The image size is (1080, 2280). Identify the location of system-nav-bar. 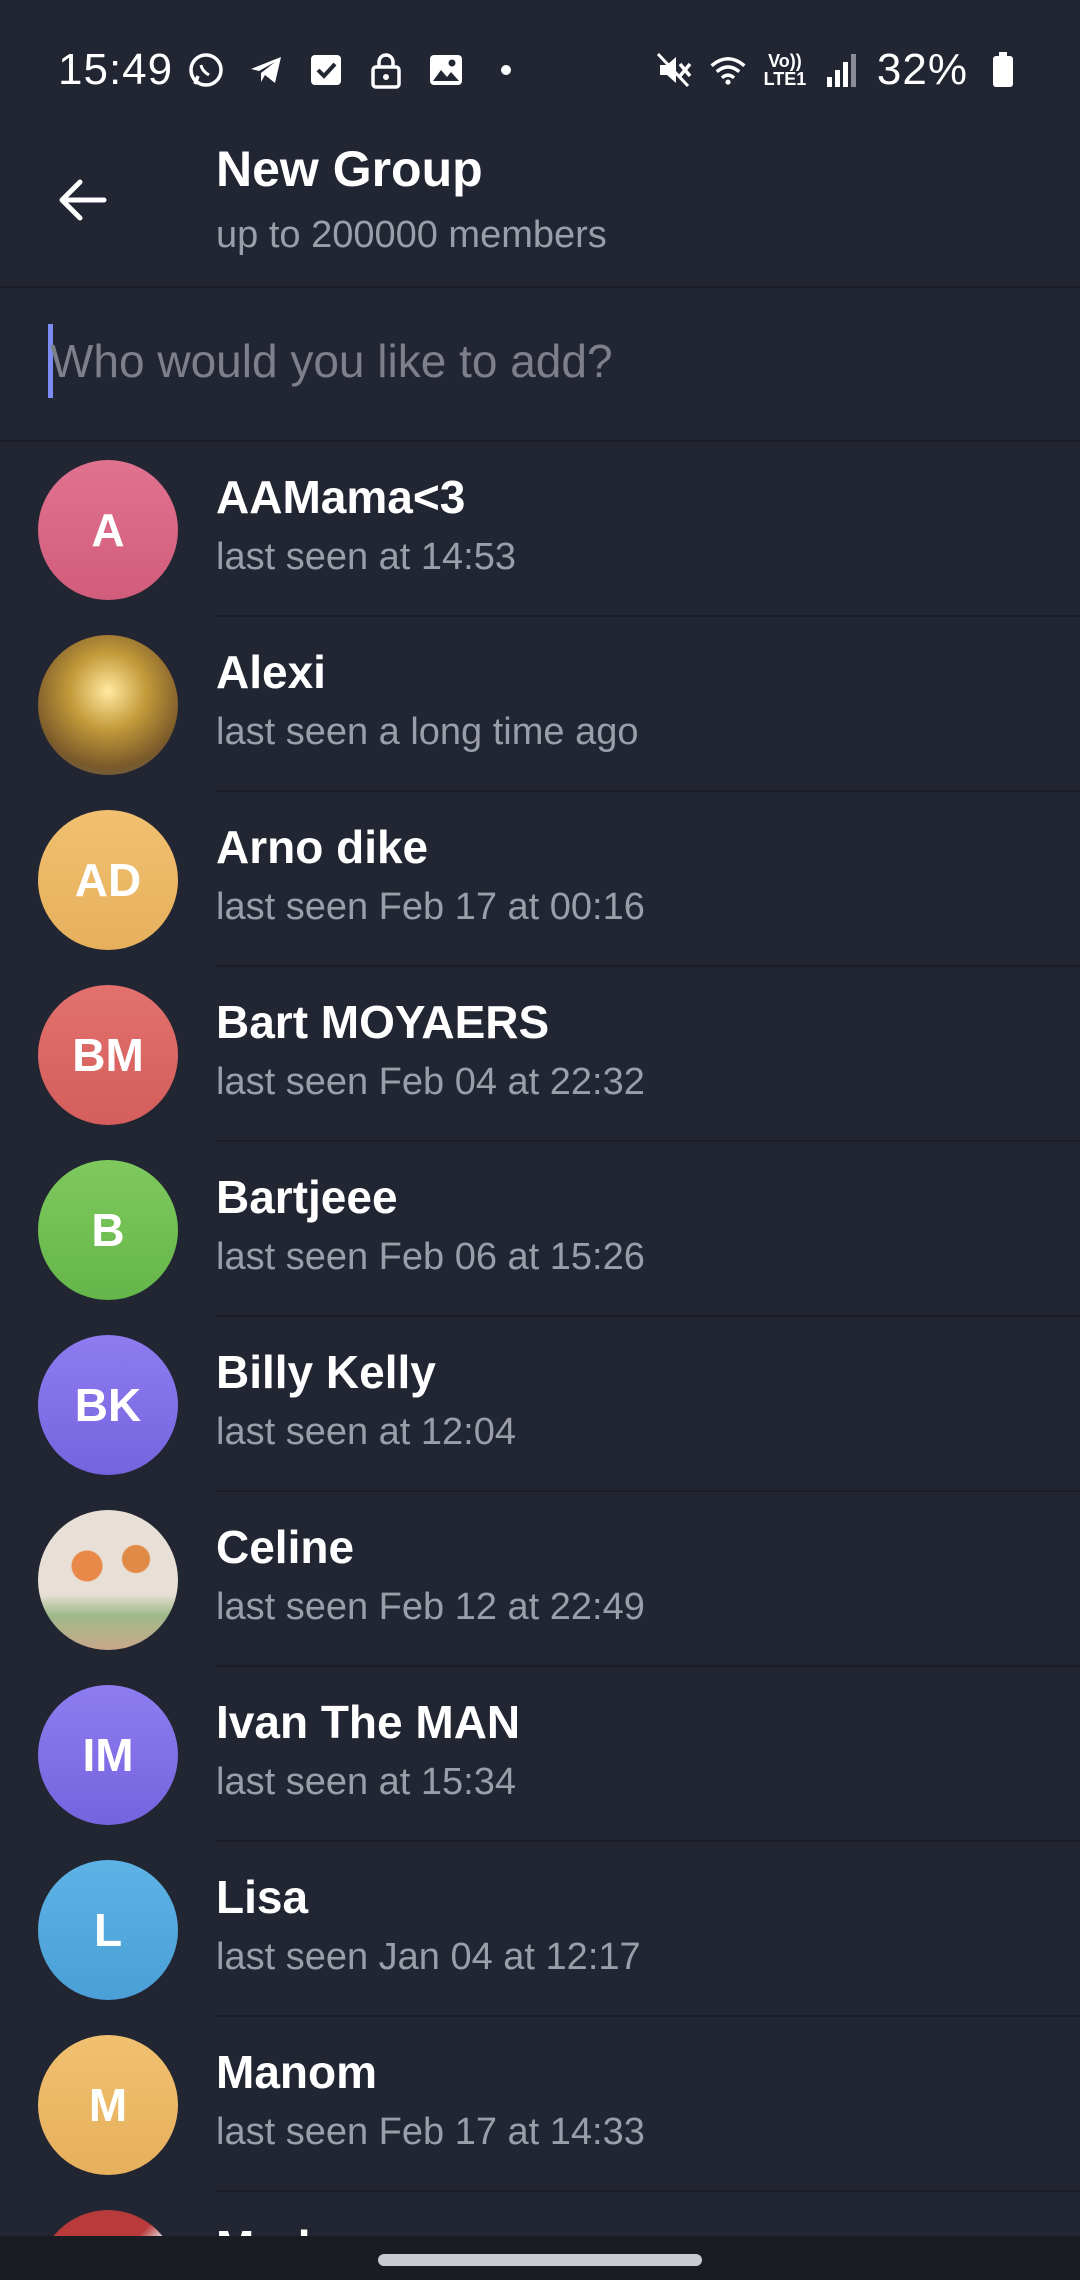
(540, 2258).